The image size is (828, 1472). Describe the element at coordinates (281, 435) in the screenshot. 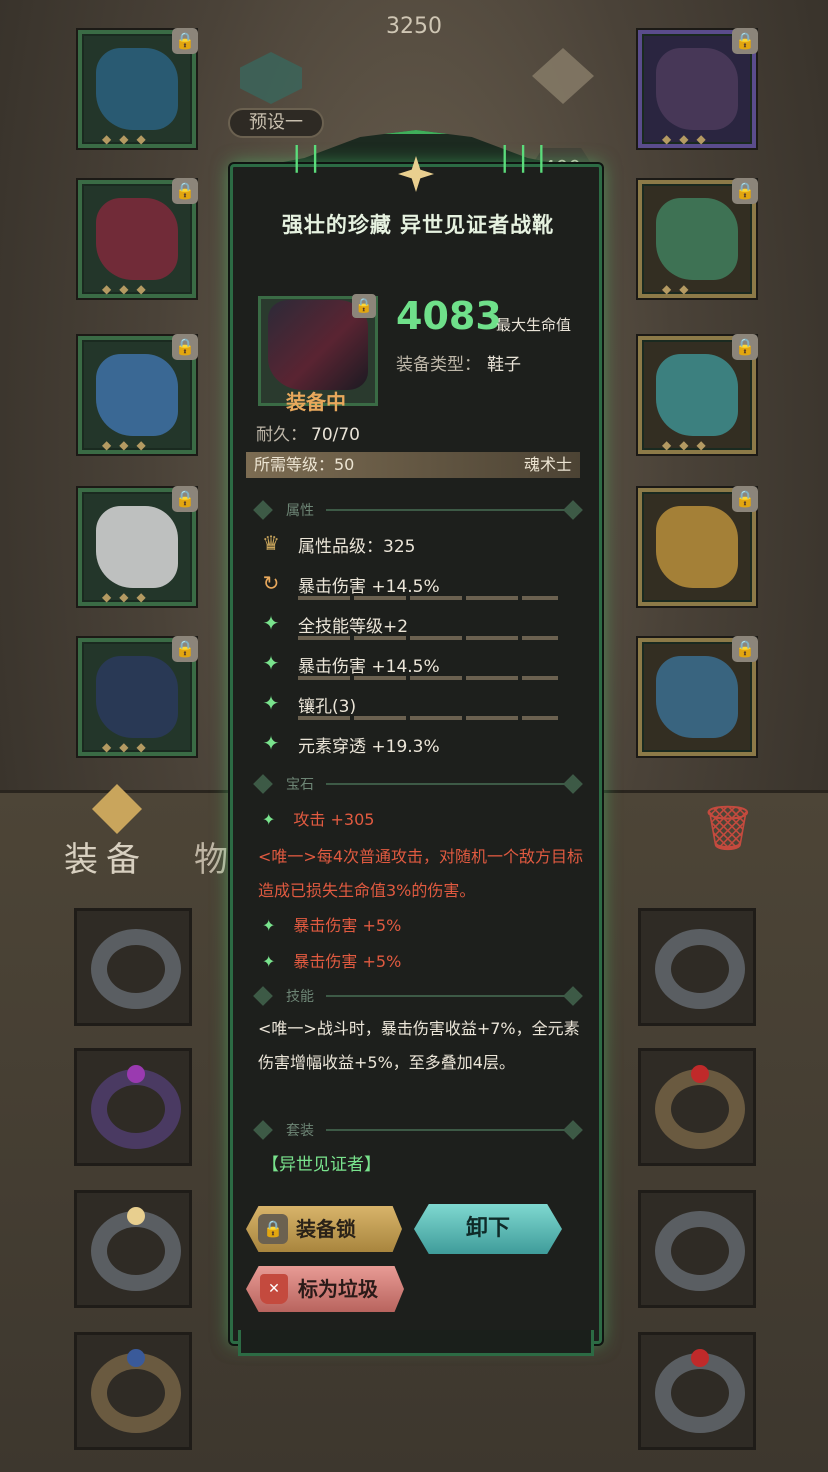

I see `durability-label: 耐久：` at that location.